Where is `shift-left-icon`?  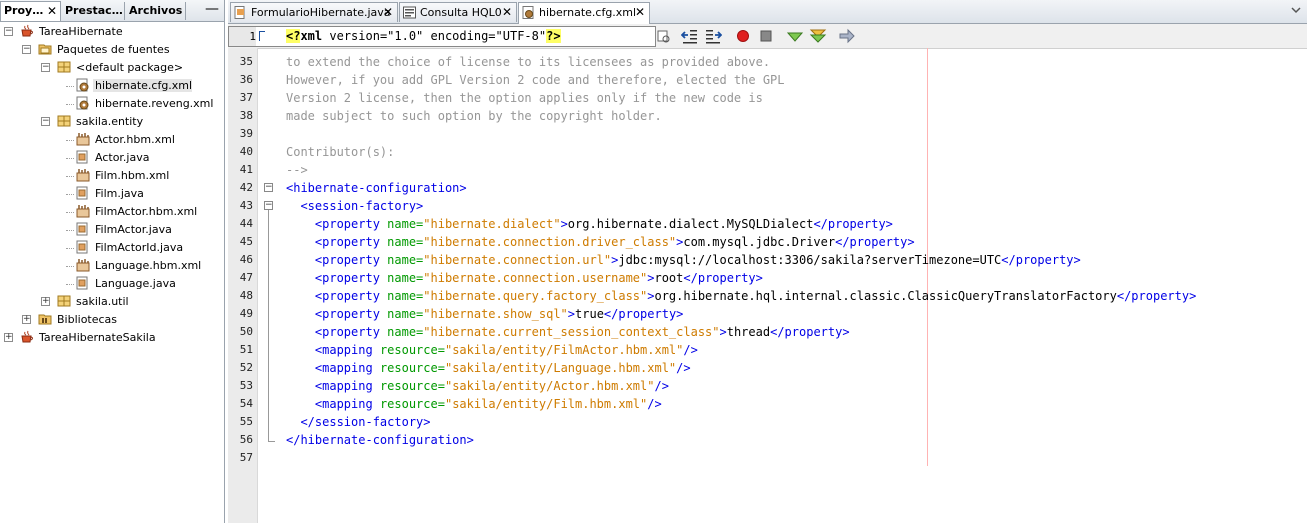 shift-left-icon is located at coordinates (690, 36).